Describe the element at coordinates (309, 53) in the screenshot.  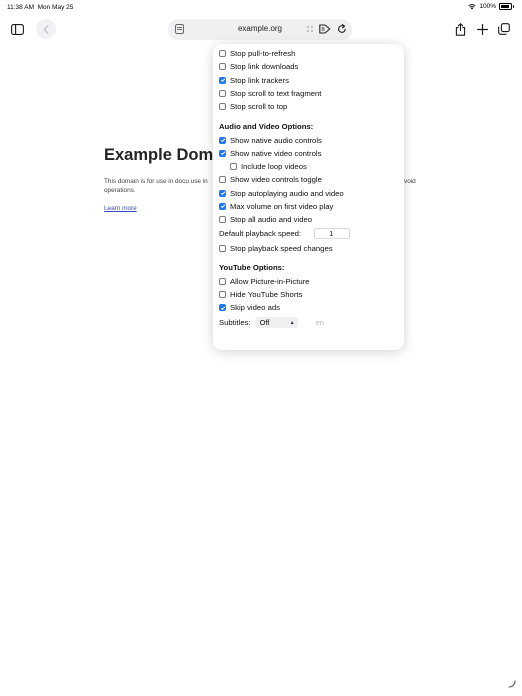
I see `option-stop-pull-to-refresh: Stop pull-to-refresh` at that location.